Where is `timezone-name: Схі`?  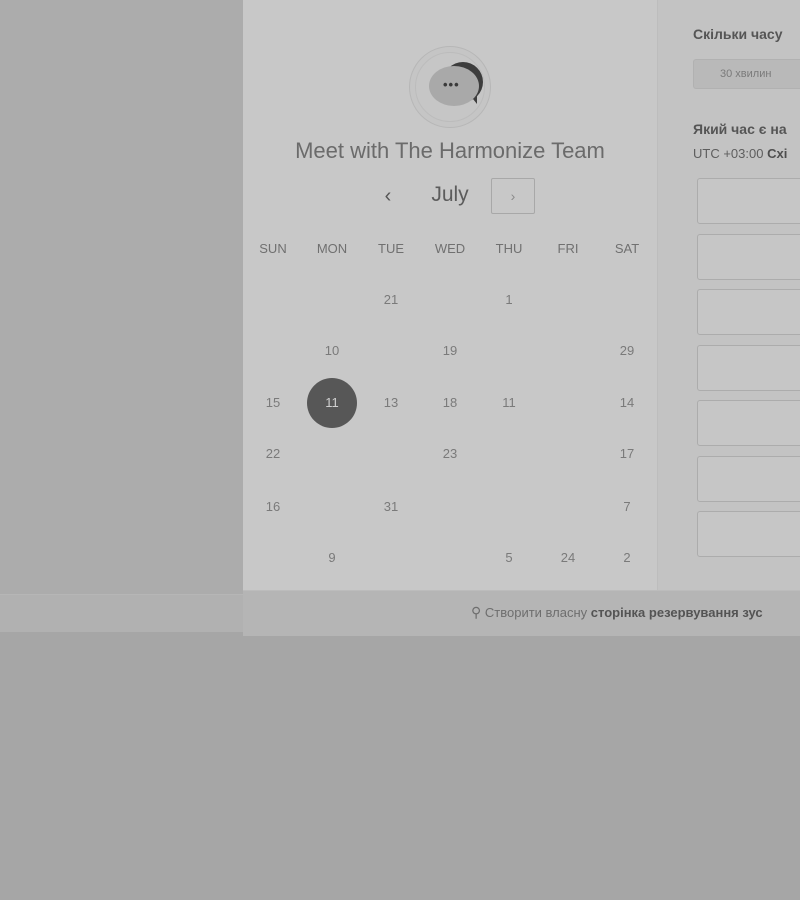 timezone-name: Схі is located at coordinates (777, 153).